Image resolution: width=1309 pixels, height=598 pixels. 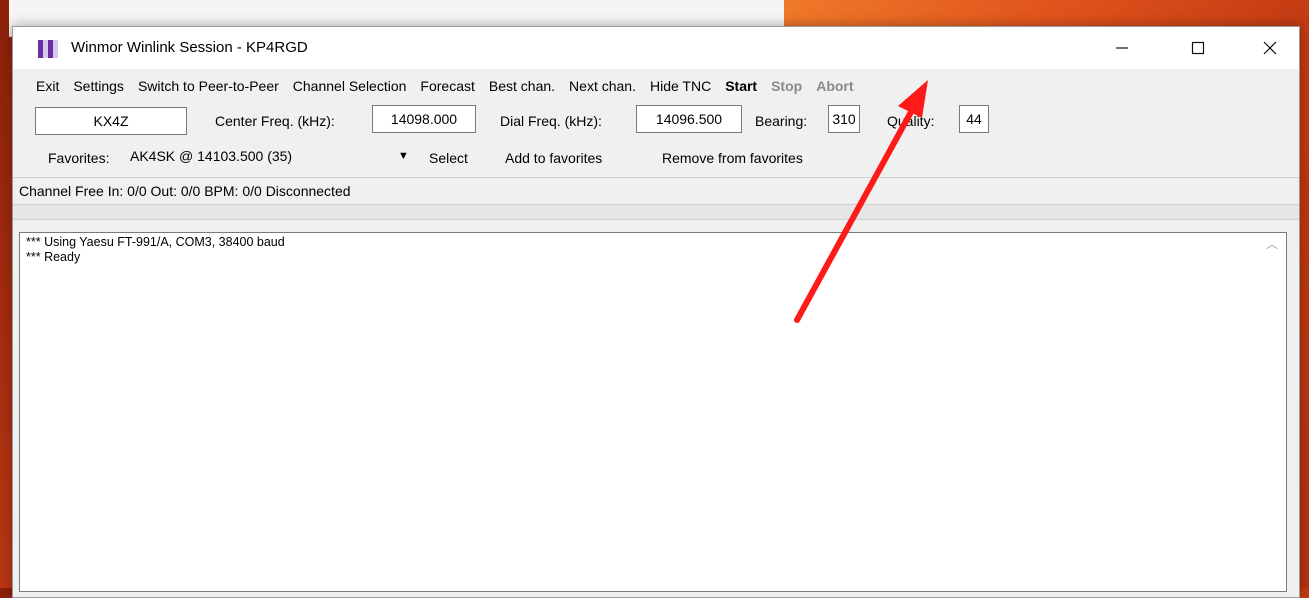 What do you see at coordinates (1198, 48) in the screenshot?
I see `maximize-icon` at bounding box center [1198, 48].